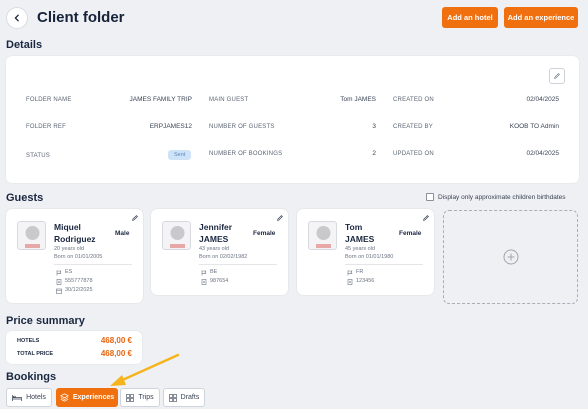 This screenshot has width=588, height=409. Describe the element at coordinates (36, 397) in the screenshot. I see `tab-label: Hotels` at that location.